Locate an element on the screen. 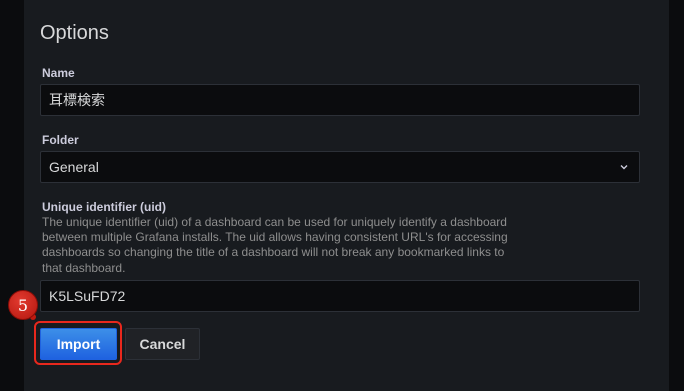 The width and height of the screenshot is (684, 391). name-input: 耳標検索 is located at coordinates (340, 100).